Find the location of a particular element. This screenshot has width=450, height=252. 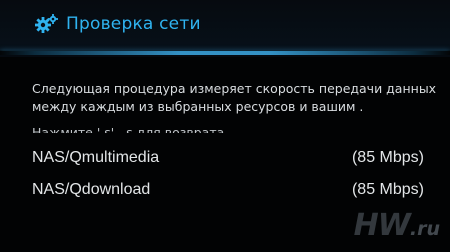

return-hint: Нажмите ' s' . s для возврата is located at coordinates (128, 128).